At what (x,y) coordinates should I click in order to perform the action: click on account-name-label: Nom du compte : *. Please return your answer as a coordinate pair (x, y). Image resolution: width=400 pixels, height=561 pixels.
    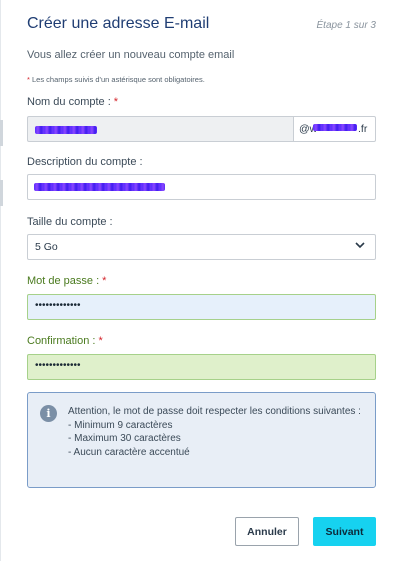
    Looking at the image, I should click on (72, 102).